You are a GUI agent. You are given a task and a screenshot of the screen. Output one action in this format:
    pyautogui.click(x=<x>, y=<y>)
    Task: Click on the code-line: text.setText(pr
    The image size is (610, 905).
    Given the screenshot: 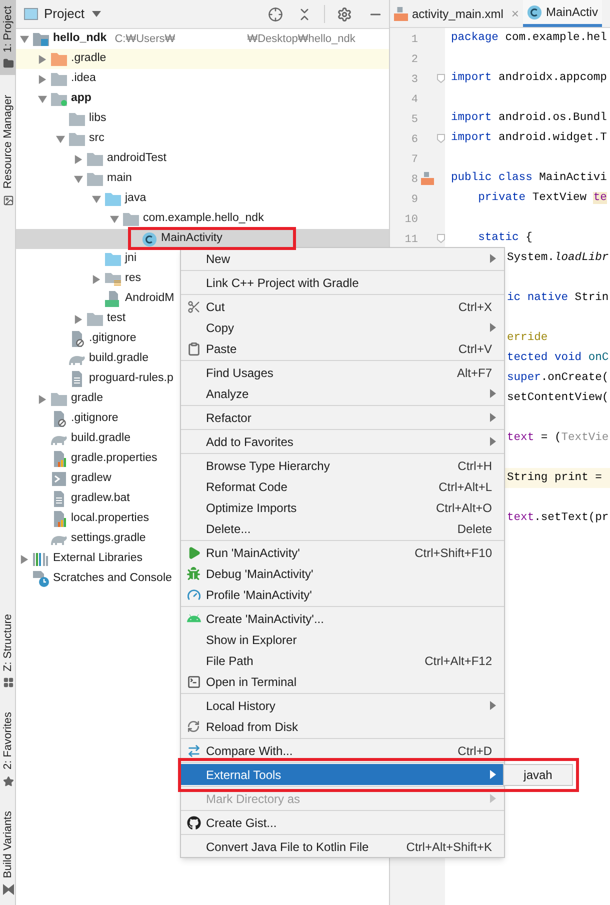 What is the action you would take?
    pyautogui.click(x=558, y=518)
    